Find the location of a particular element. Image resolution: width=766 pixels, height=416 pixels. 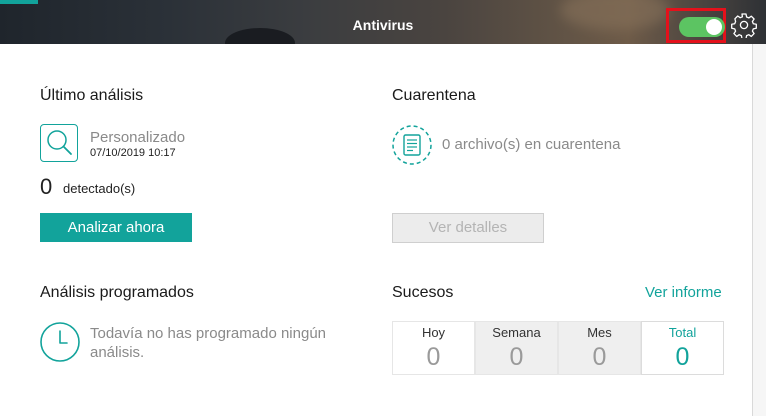

scan-search-icon is located at coordinates (59, 143).